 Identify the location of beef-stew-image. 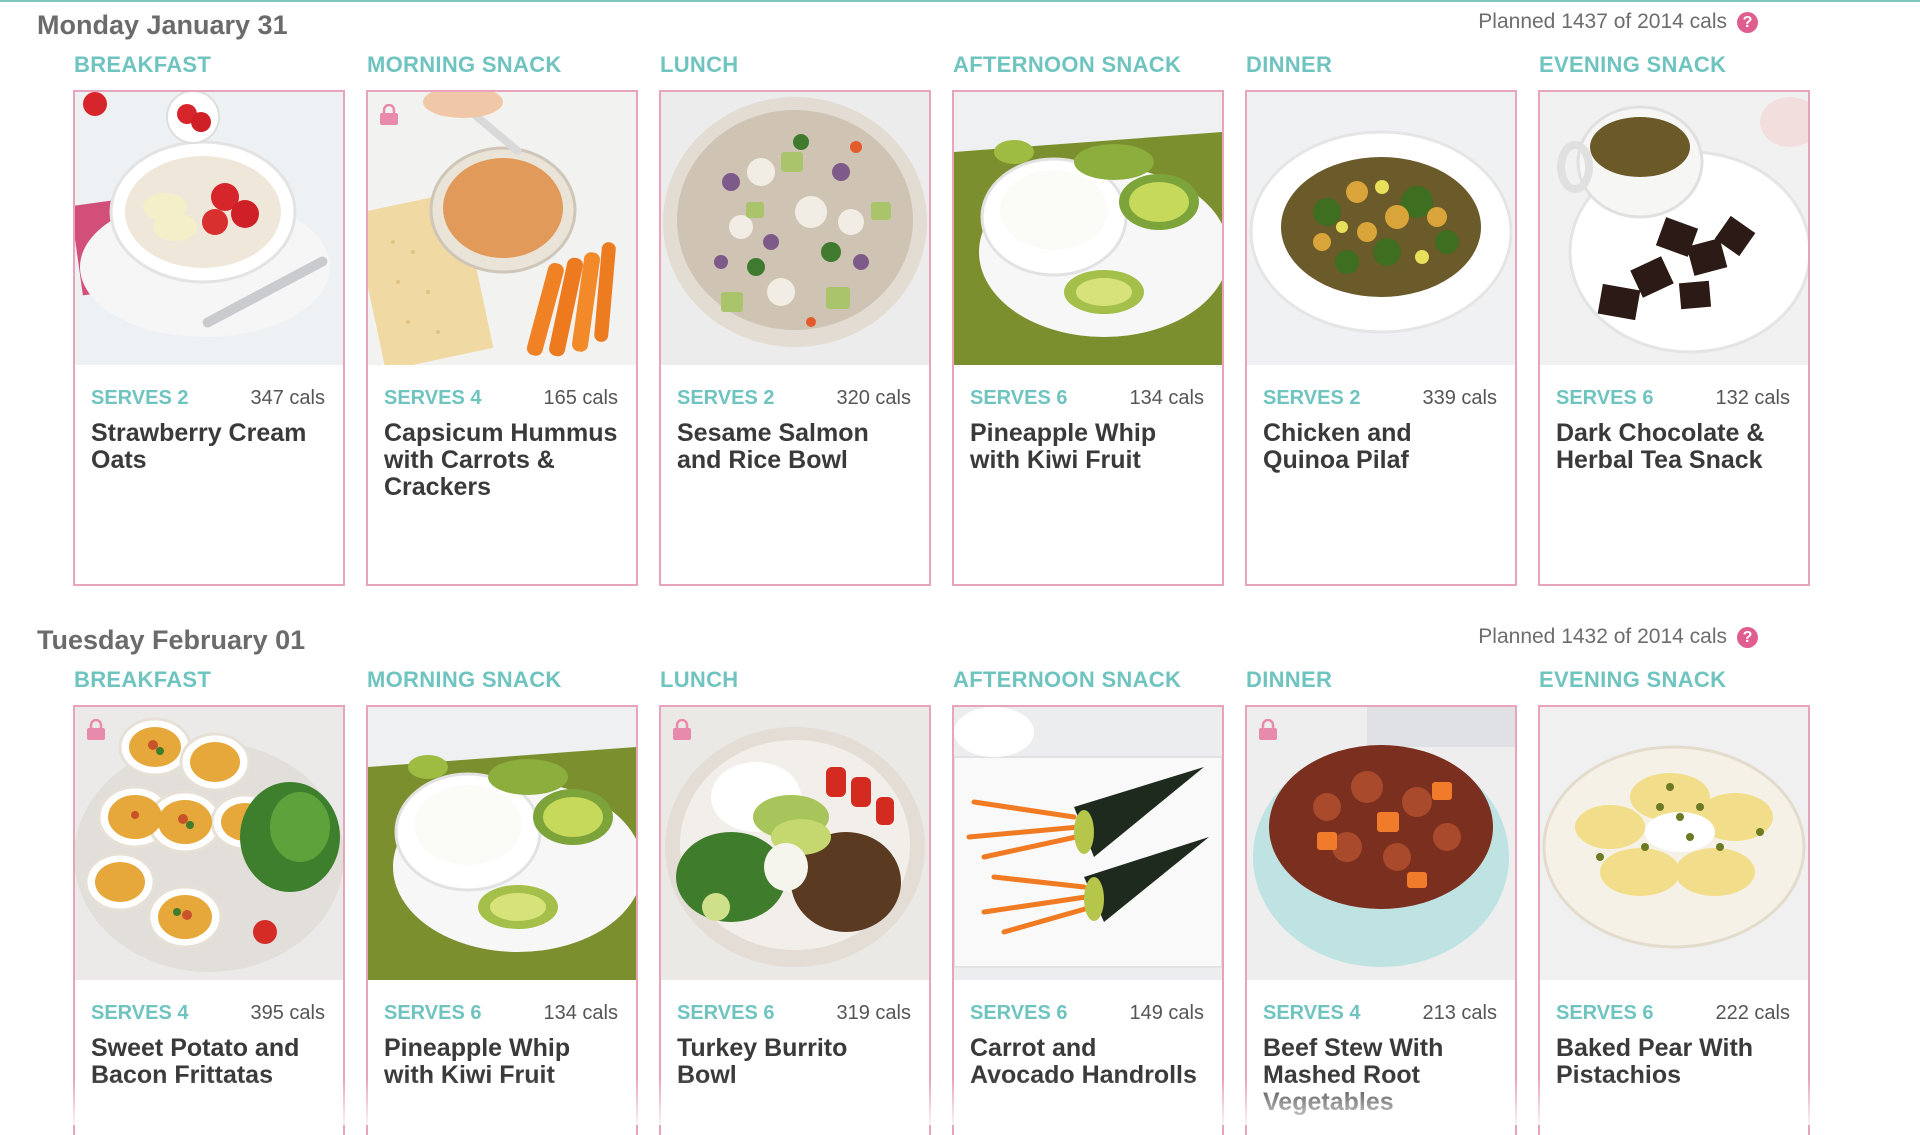
(1381, 843).